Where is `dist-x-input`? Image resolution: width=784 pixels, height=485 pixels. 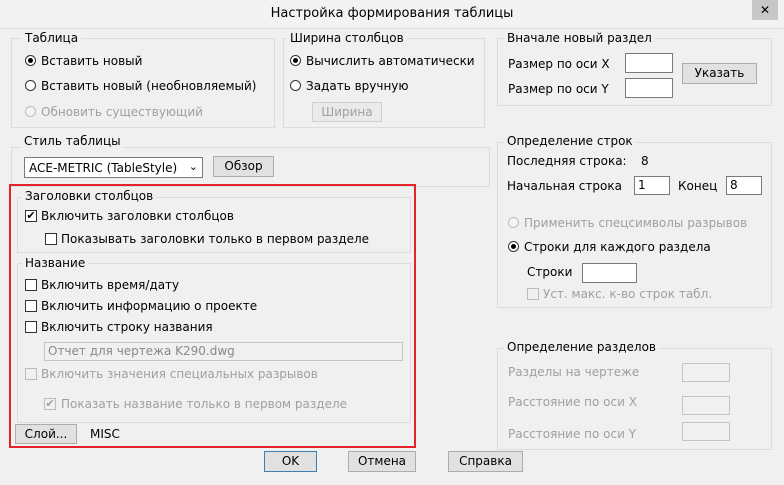 dist-x-input is located at coordinates (706, 405).